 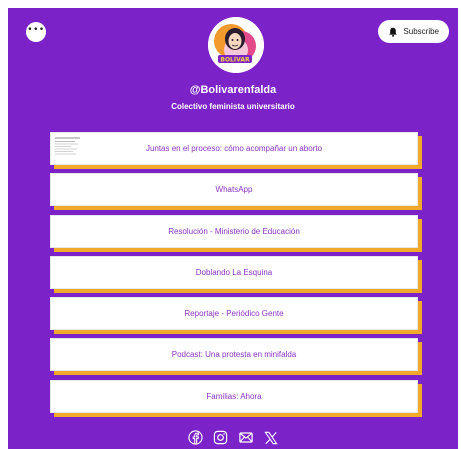 I want to click on link-label: Resolución - Ministerio de Educación, so click(x=234, y=231).